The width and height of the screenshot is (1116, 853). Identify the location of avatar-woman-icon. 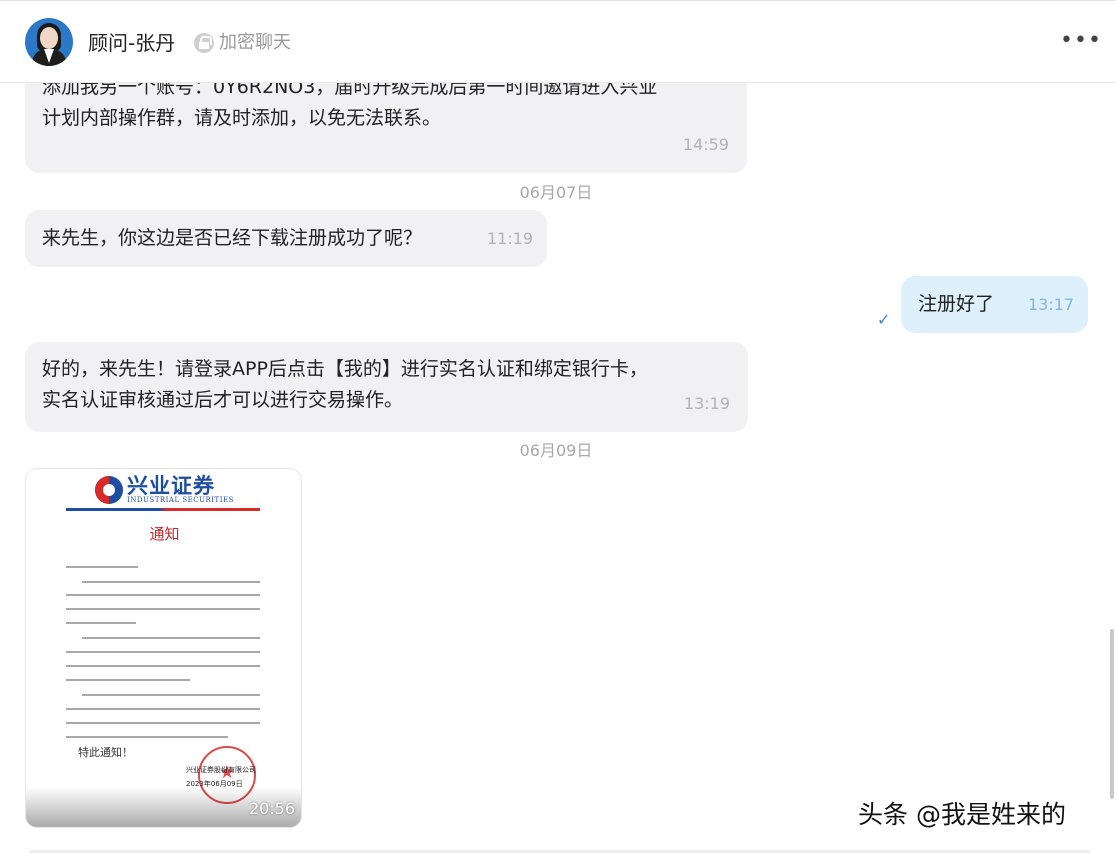
(49, 42).